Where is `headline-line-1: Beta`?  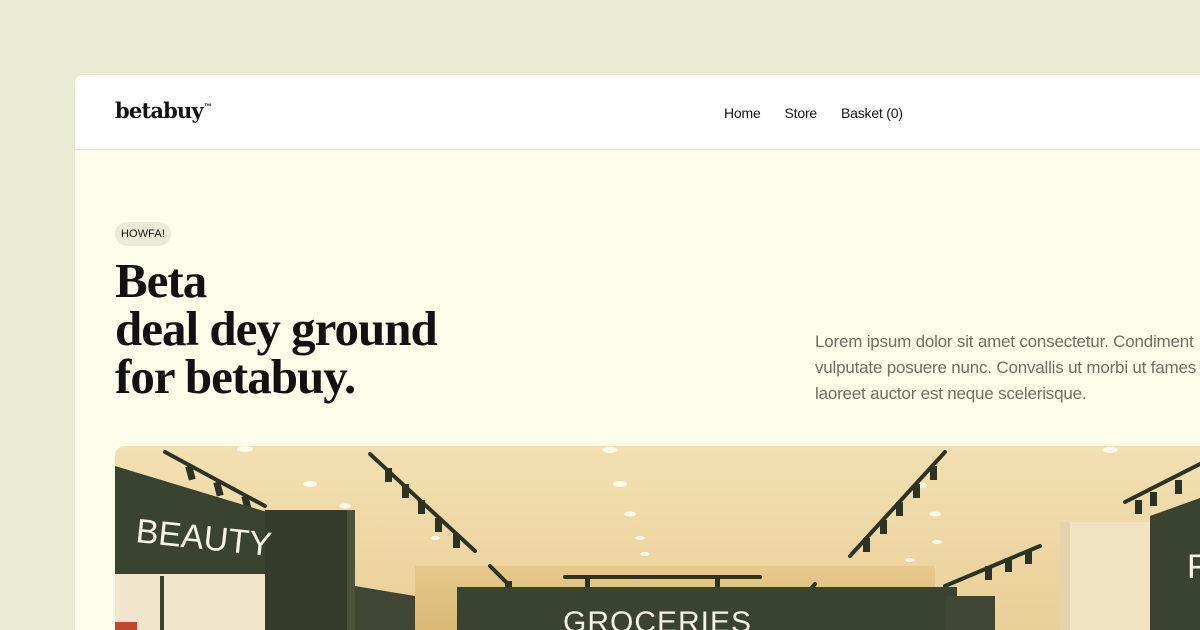
headline-line-1: Beta is located at coordinates (161, 280).